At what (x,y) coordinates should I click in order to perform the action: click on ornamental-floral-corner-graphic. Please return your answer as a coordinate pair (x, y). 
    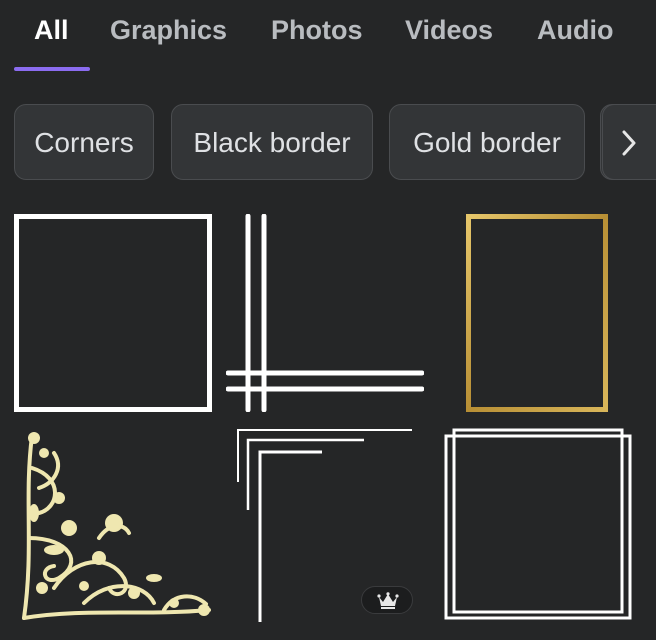
    Looking at the image, I should click on (116, 526).